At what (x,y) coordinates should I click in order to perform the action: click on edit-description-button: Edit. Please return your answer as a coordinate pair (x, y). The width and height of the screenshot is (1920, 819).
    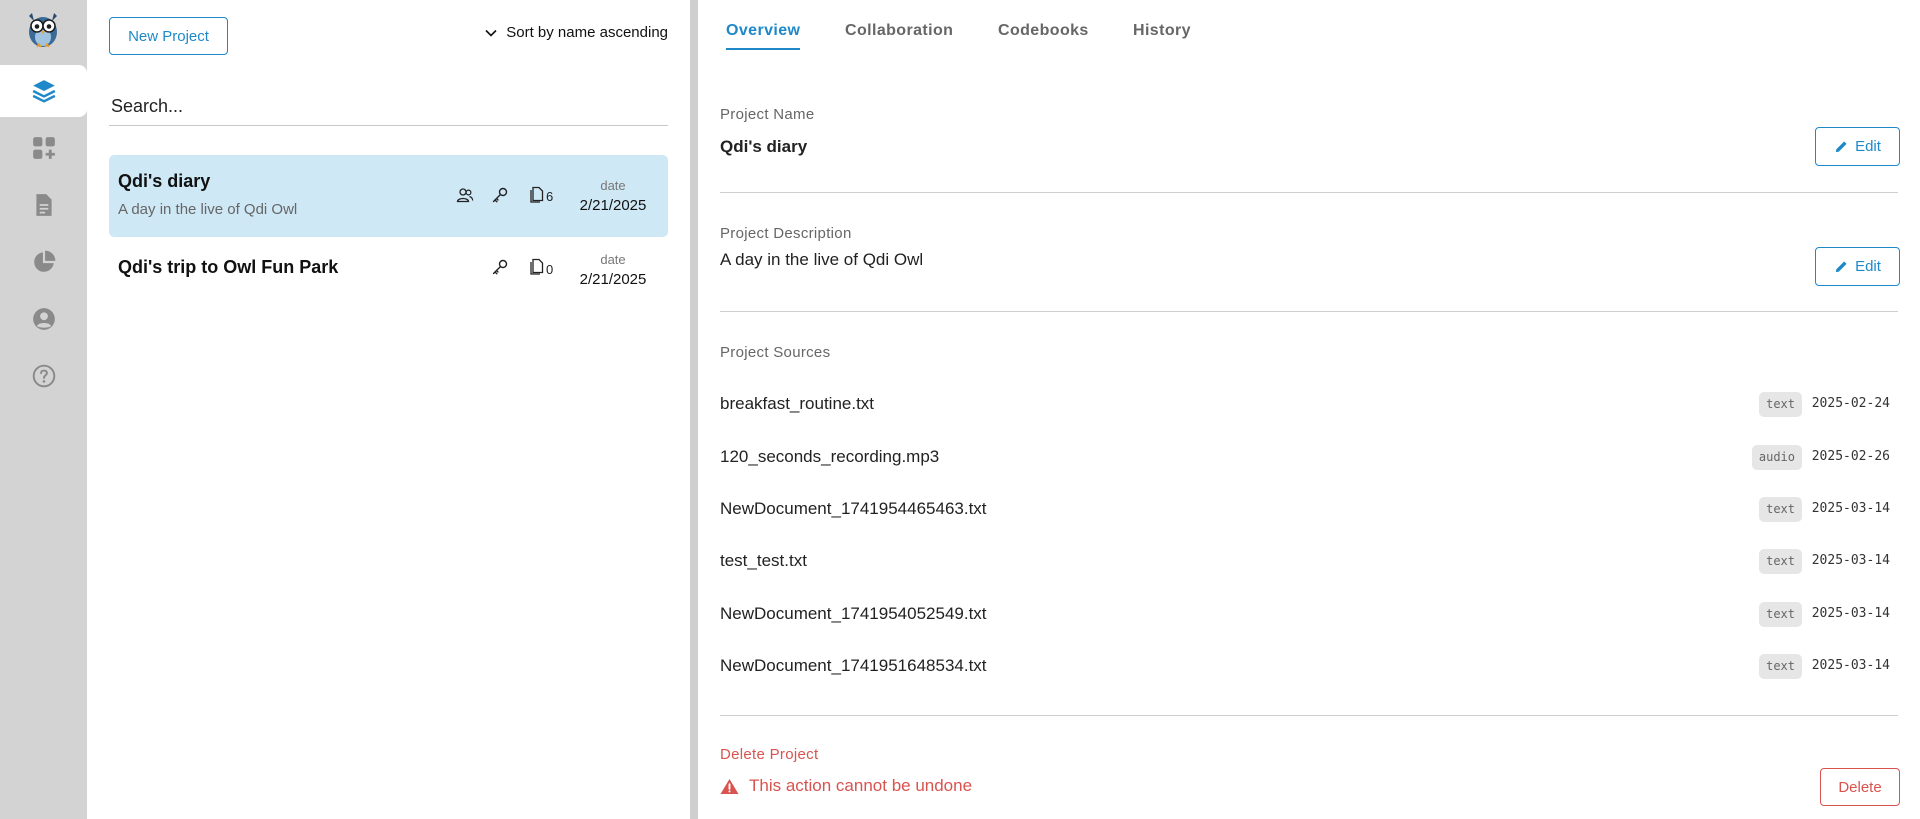
    Looking at the image, I should click on (1857, 266).